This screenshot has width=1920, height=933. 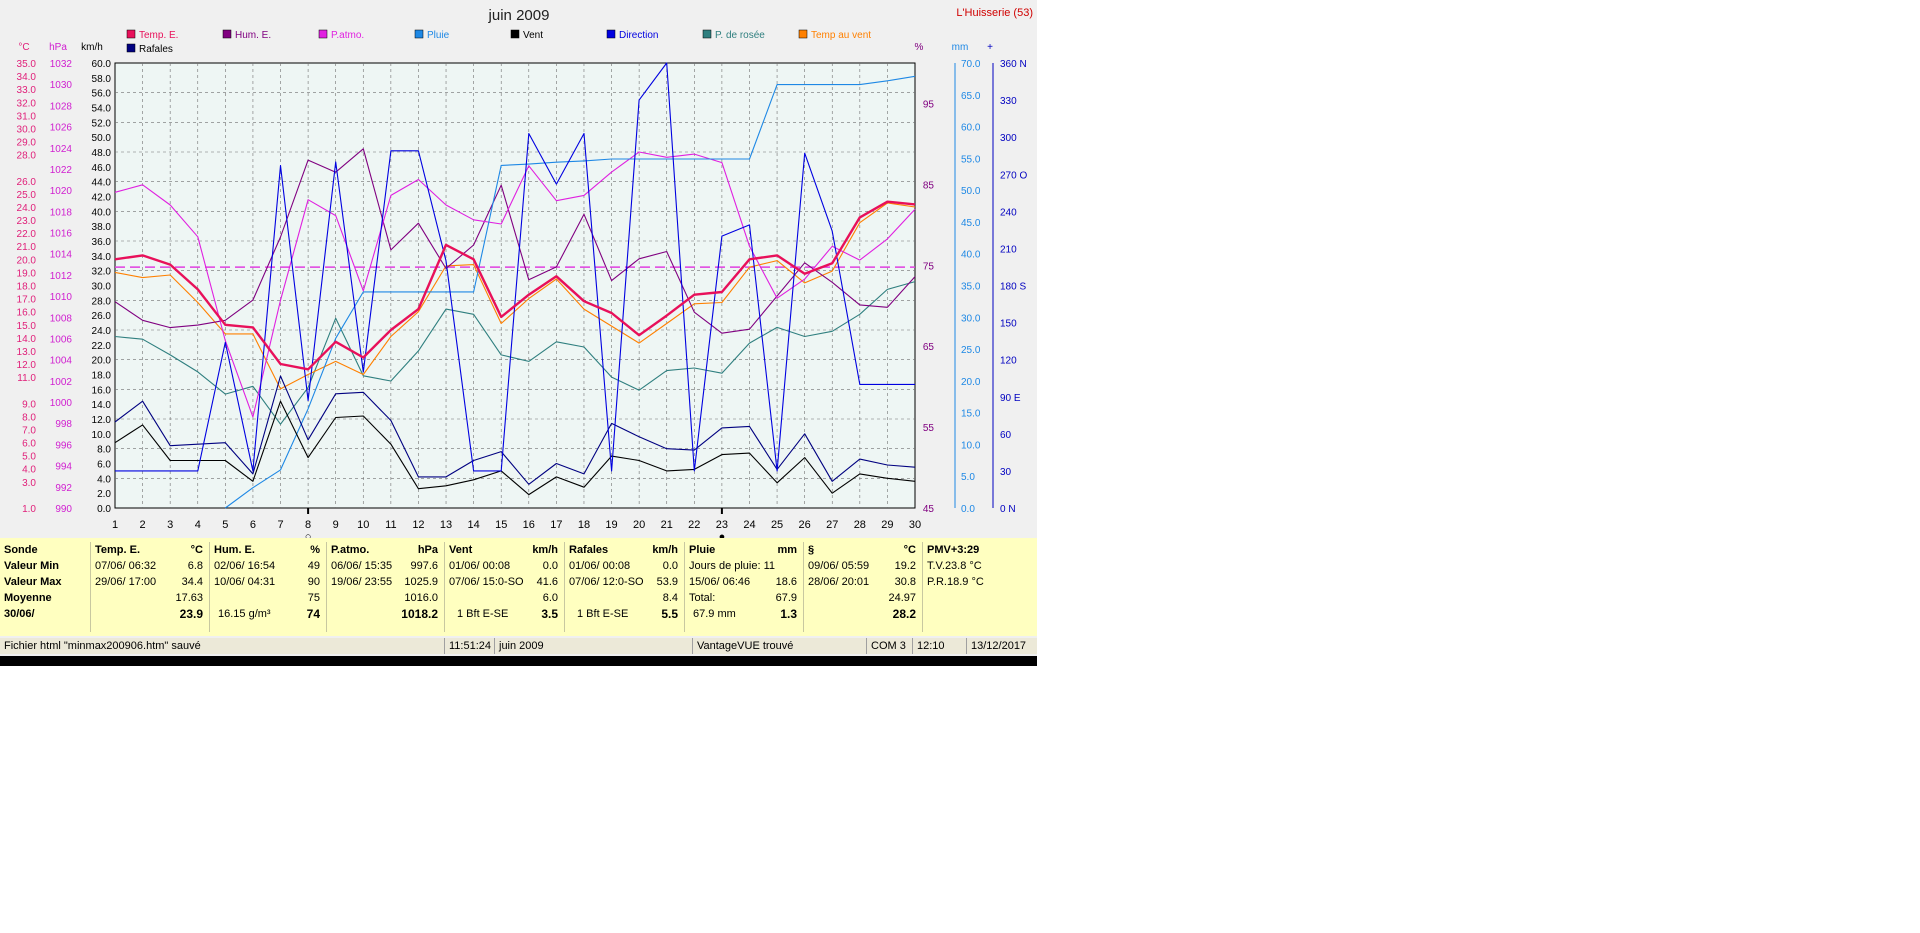 What do you see at coordinates (600, 566) in the screenshot?
I see `rafales-min-when: 01/06/ 00:08` at bounding box center [600, 566].